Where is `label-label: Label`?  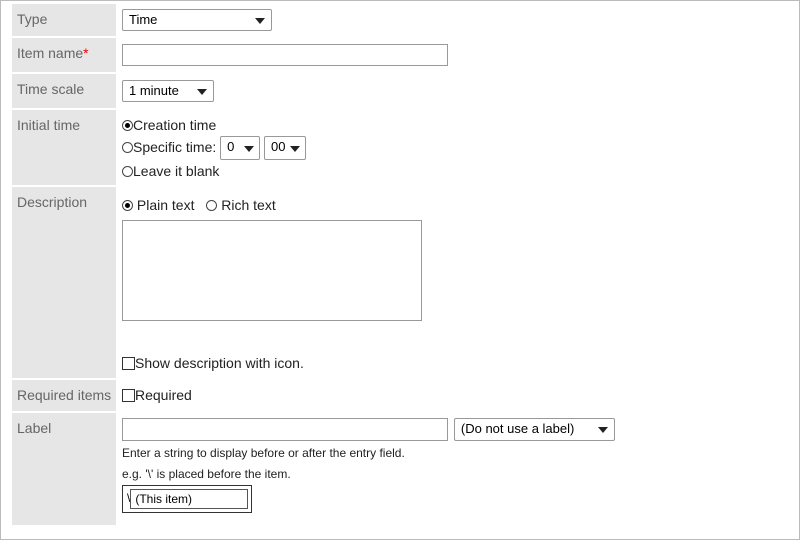
label-label: Label is located at coordinates (64, 469).